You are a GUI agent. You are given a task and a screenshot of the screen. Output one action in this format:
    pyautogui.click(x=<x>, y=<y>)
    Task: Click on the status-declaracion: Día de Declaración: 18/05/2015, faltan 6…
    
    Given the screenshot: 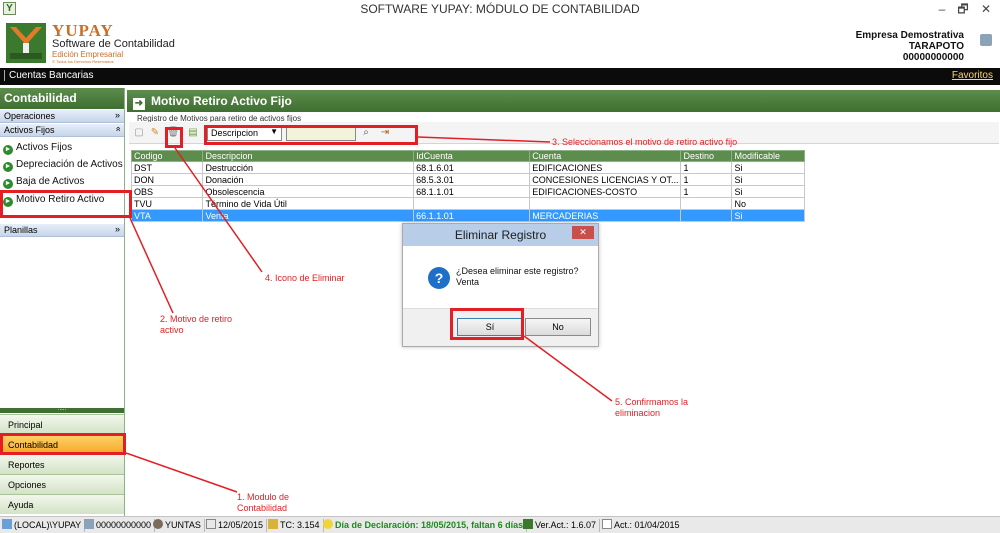 What is the action you would take?
    pyautogui.click(x=425, y=525)
    